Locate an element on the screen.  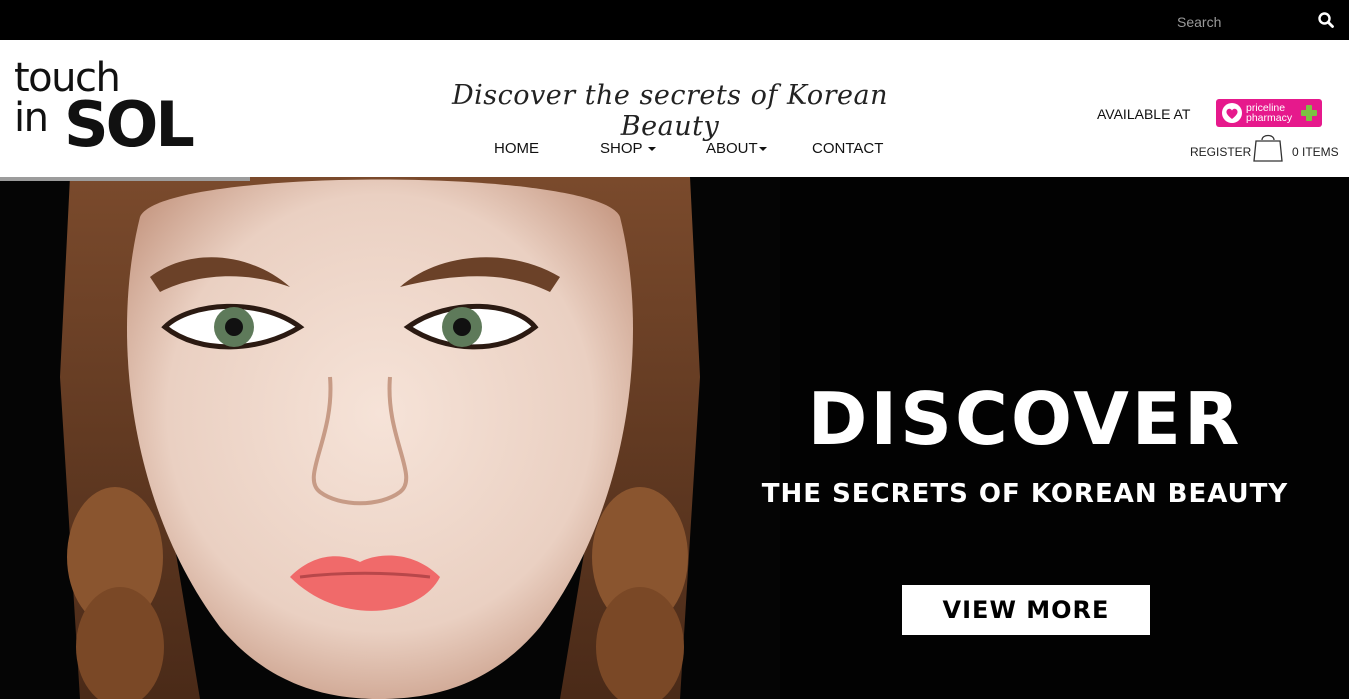
priceline-heart-icon is located at coordinates (1232, 113).